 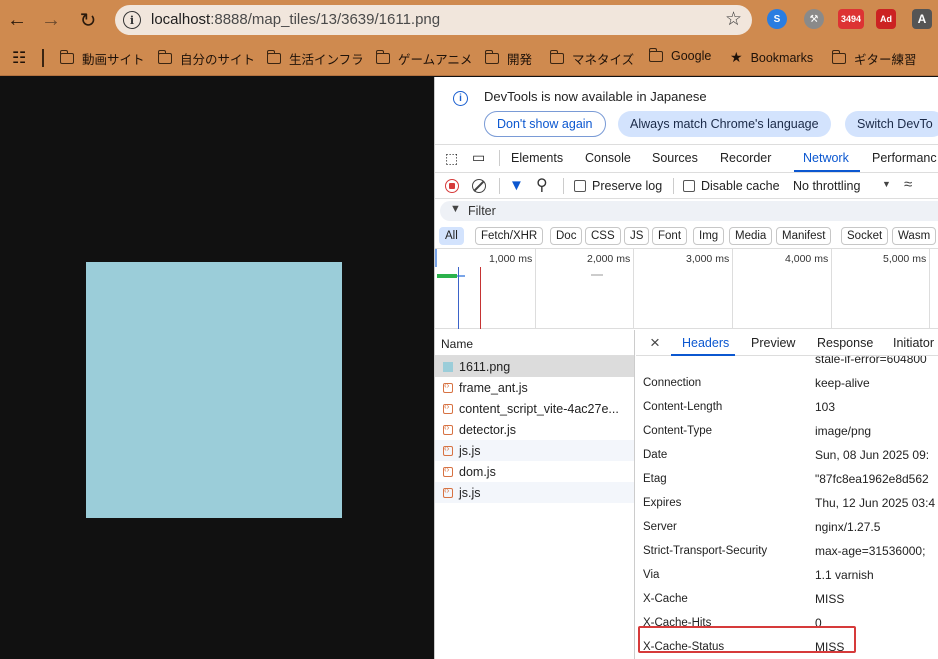 What do you see at coordinates (870, 551) in the screenshot?
I see `header-value: max-age=31536000;` at bounding box center [870, 551].